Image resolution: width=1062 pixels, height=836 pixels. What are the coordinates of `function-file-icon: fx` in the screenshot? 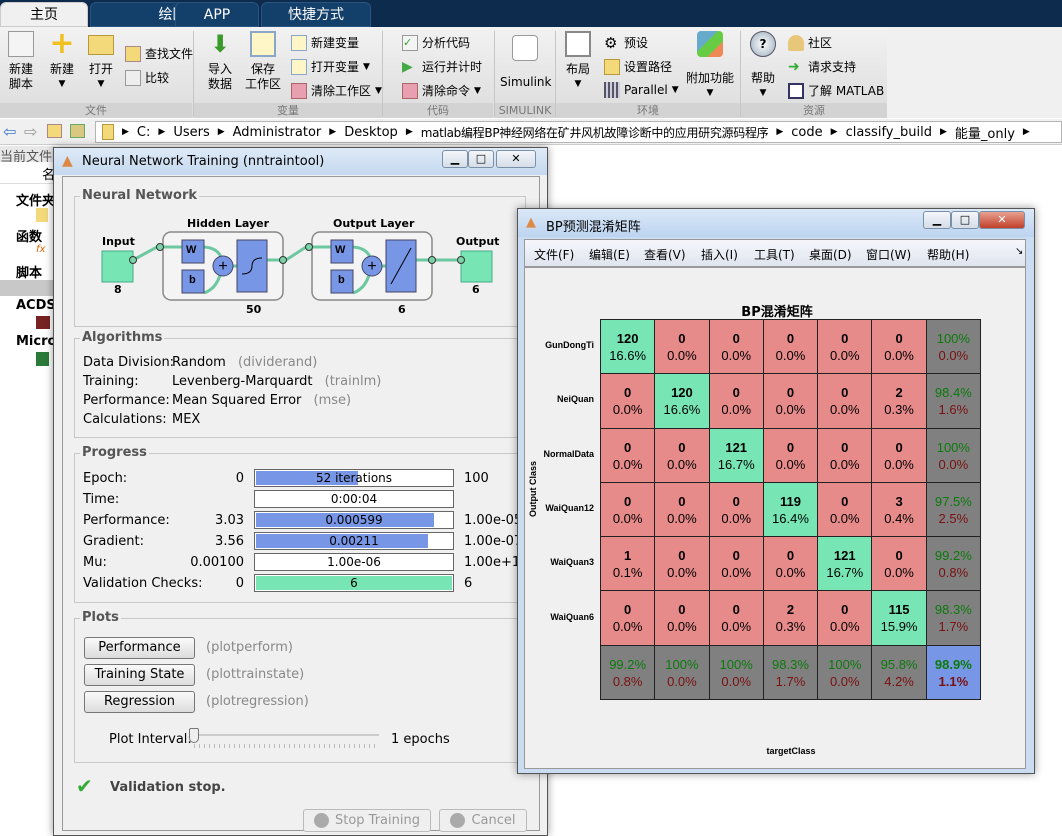 It's located at (42, 251).